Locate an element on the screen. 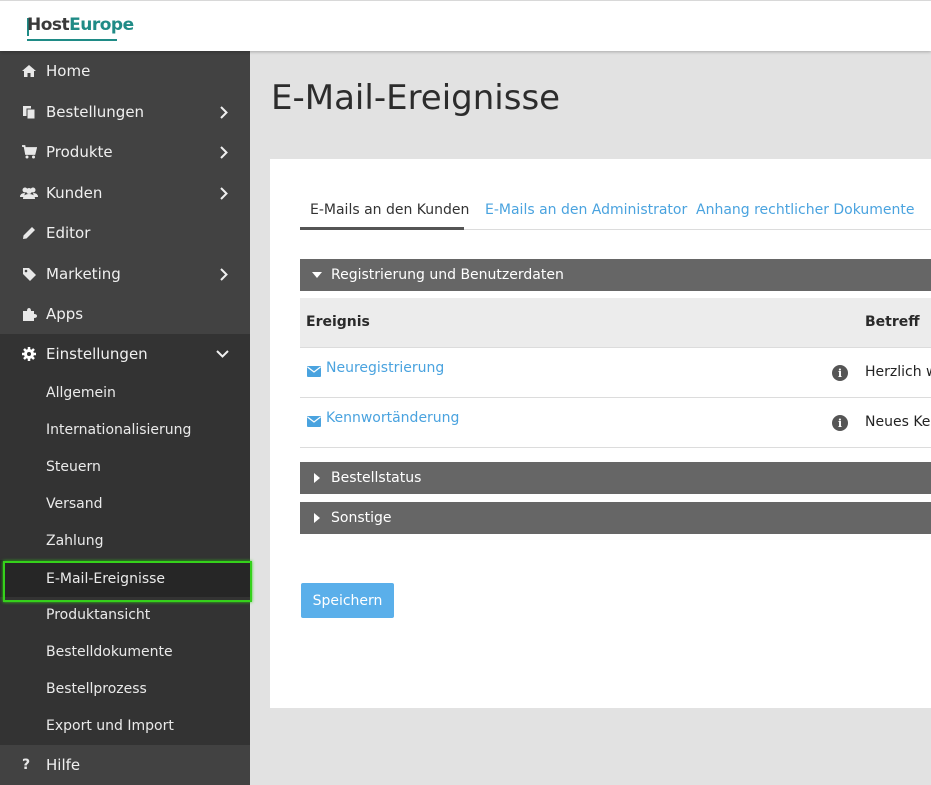 The image size is (931, 785). home-icon is located at coordinates (29, 71).